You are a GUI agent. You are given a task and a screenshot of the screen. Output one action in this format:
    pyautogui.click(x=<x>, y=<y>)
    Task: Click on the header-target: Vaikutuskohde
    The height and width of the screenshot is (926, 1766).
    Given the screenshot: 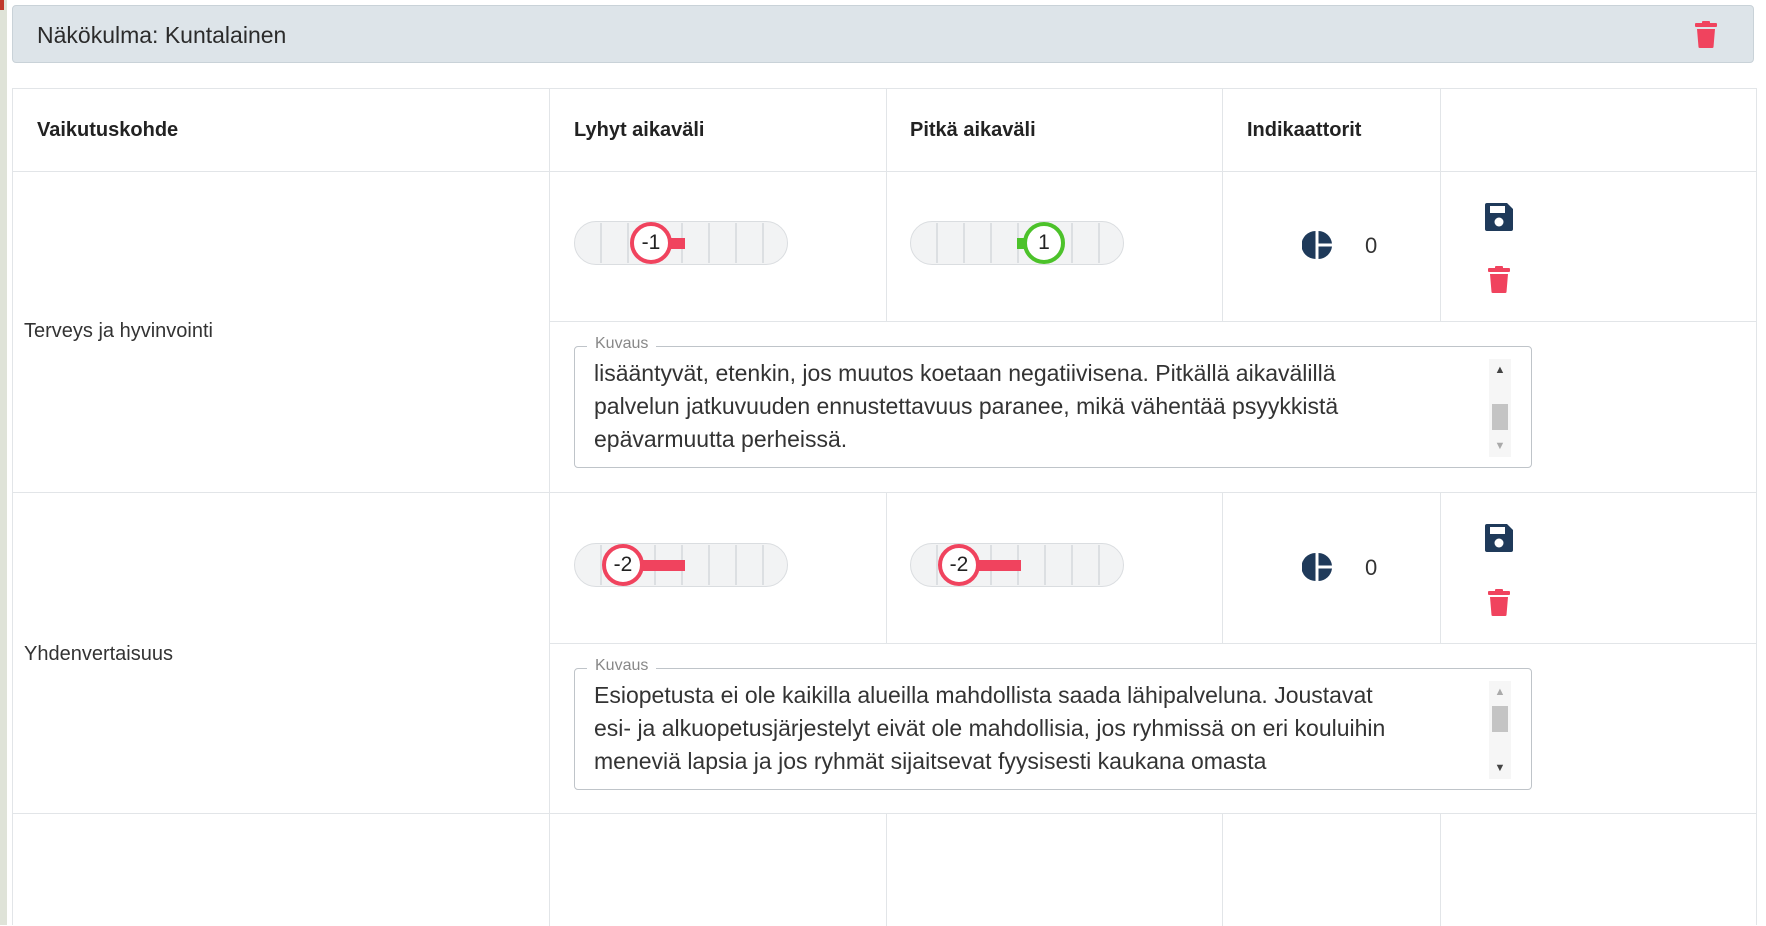 What is the action you would take?
    pyautogui.click(x=108, y=130)
    